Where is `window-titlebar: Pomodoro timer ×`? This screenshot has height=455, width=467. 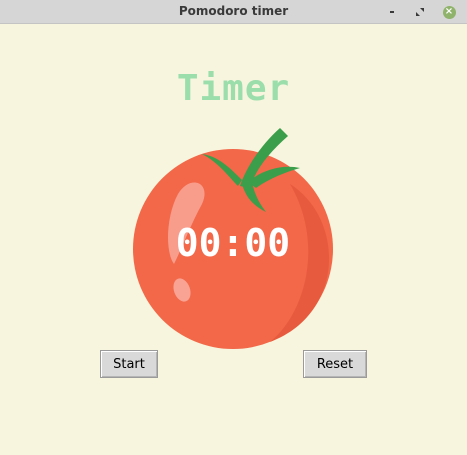 window-titlebar: Pomodoro timer × is located at coordinates (233, 12).